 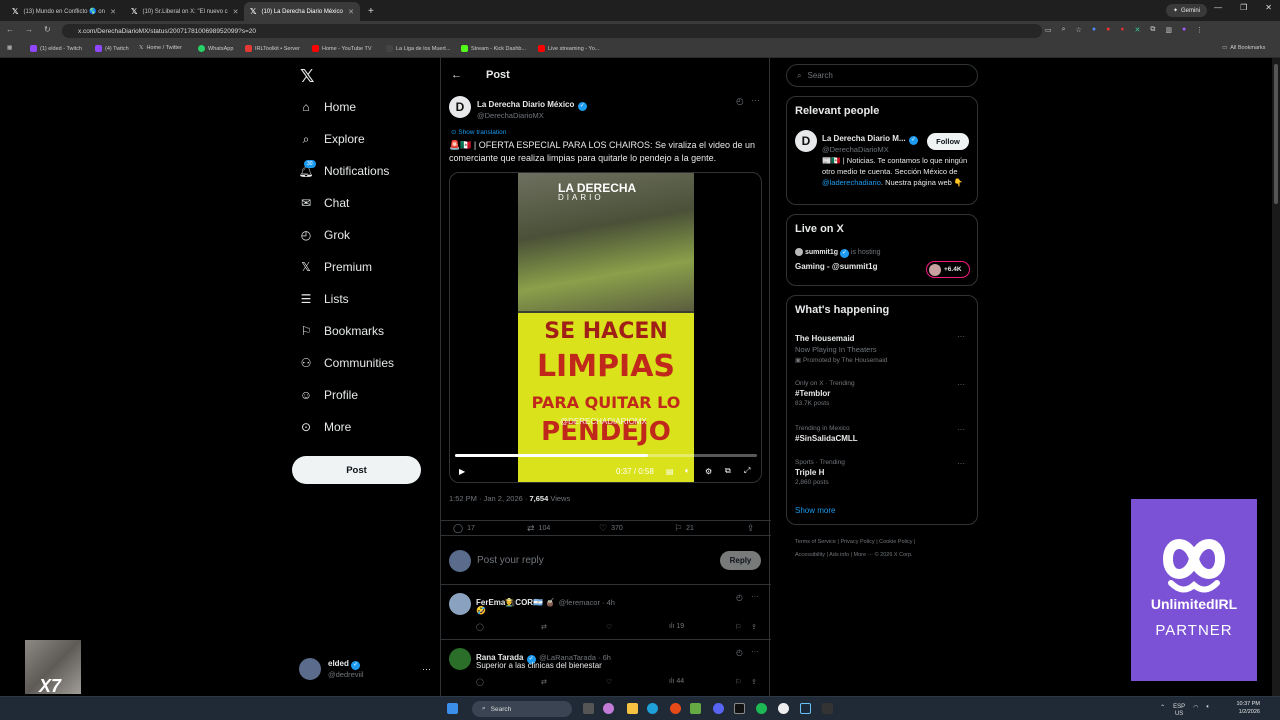 I want to click on wifi-icon: ◠, so click(x=1195, y=711).